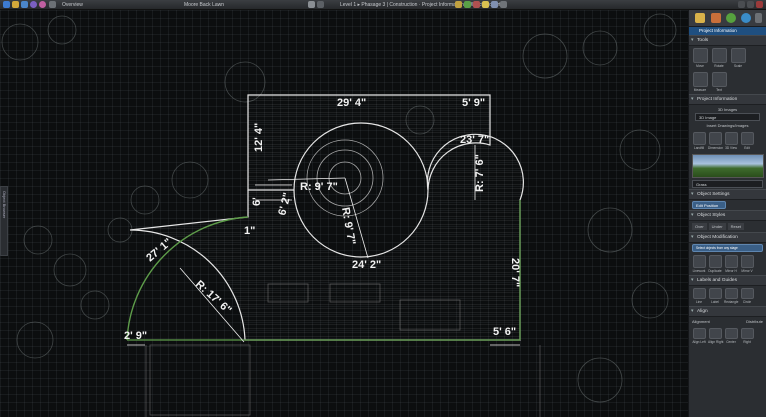 Image resolution: width=766 pixels, height=417 pixels. I want to click on select-objects-button: Select objects from any stage, so click(727, 248).